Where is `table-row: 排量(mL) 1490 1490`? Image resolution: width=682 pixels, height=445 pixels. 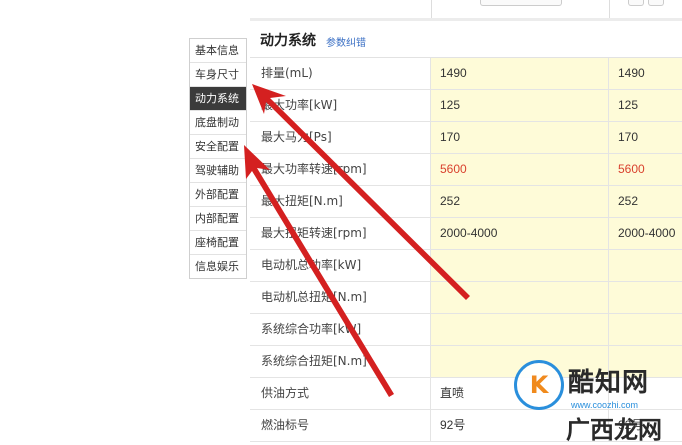 table-row: 排量(mL) 1490 1490 is located at coordinates (466, 74).